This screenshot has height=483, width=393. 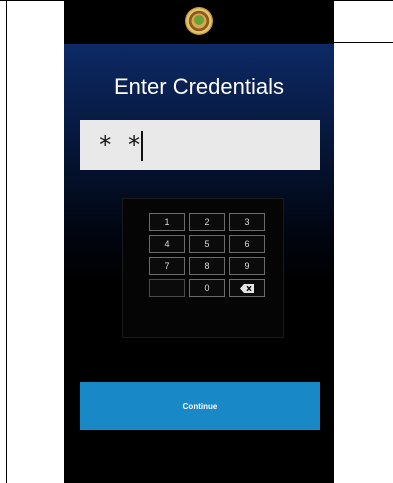 I want to click on credentials-input, so click(x=200, y=145).